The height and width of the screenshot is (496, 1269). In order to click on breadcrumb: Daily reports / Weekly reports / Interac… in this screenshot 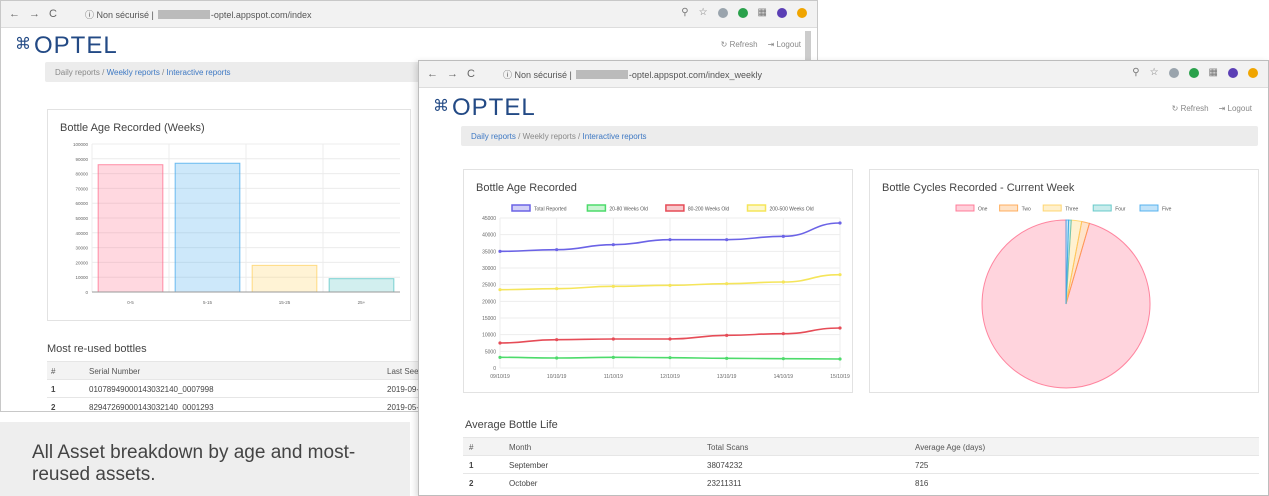, I will do `click(859, 136)`.